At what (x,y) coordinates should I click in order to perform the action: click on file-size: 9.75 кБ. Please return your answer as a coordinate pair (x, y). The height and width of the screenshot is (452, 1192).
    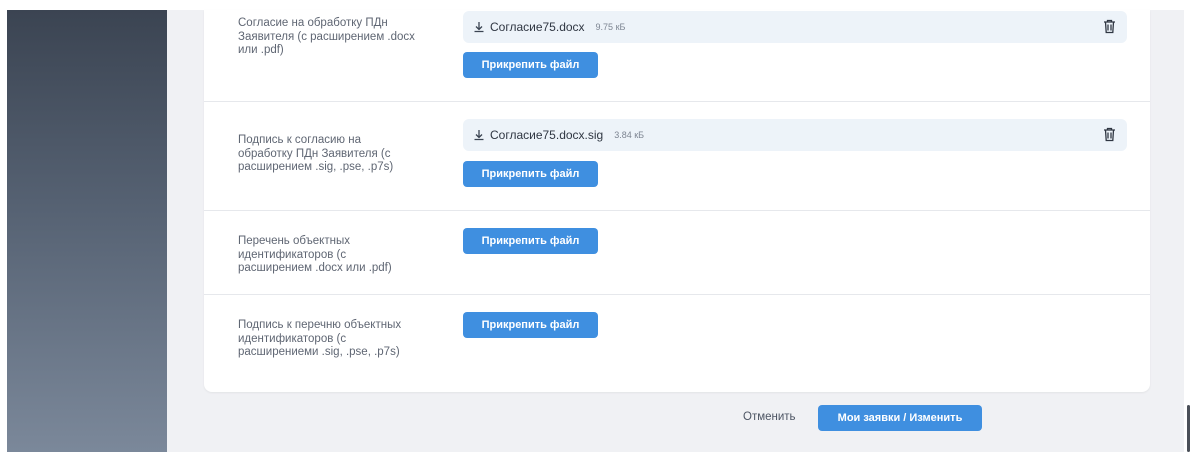
    Looking at the image, I should click on (610, 27).